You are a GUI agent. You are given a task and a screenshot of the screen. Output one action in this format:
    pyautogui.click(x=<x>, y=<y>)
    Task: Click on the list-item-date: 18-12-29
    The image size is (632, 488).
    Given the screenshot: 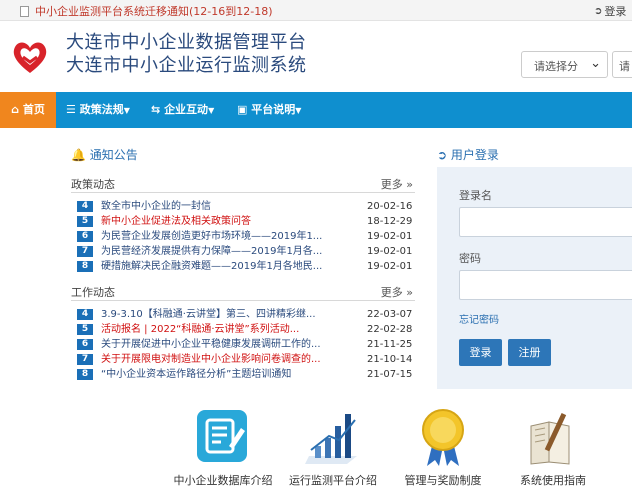 What is the action you would take?
    pyautogui.click(x=390, y=221)
    